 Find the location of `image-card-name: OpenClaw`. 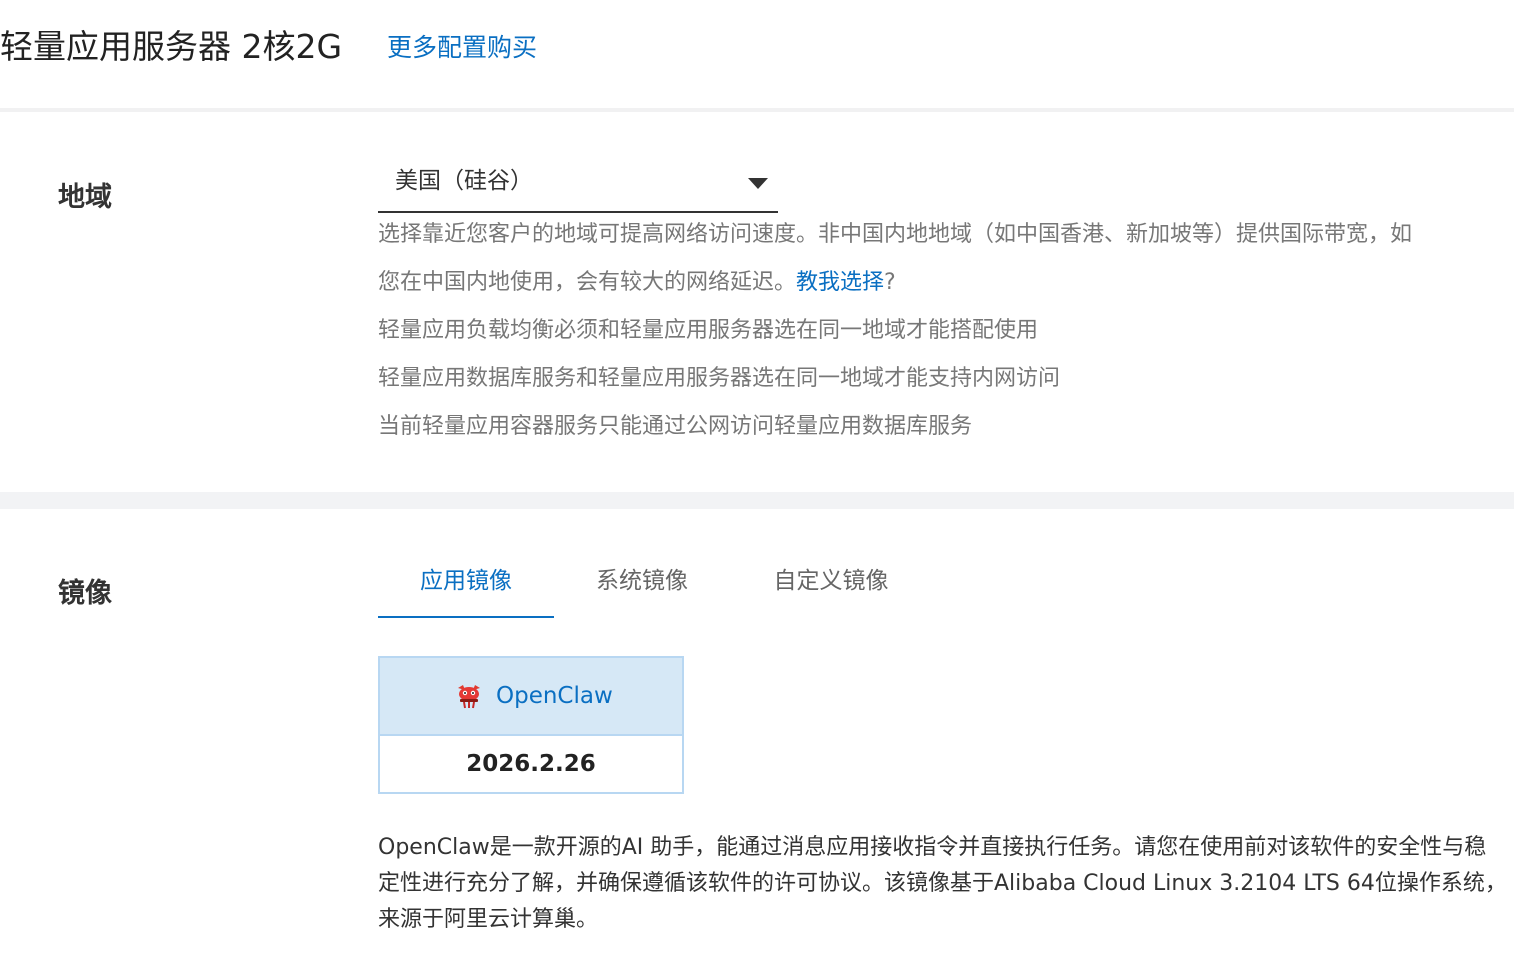

image-card-name: OpenClaw is located at coordinates (554, 696).